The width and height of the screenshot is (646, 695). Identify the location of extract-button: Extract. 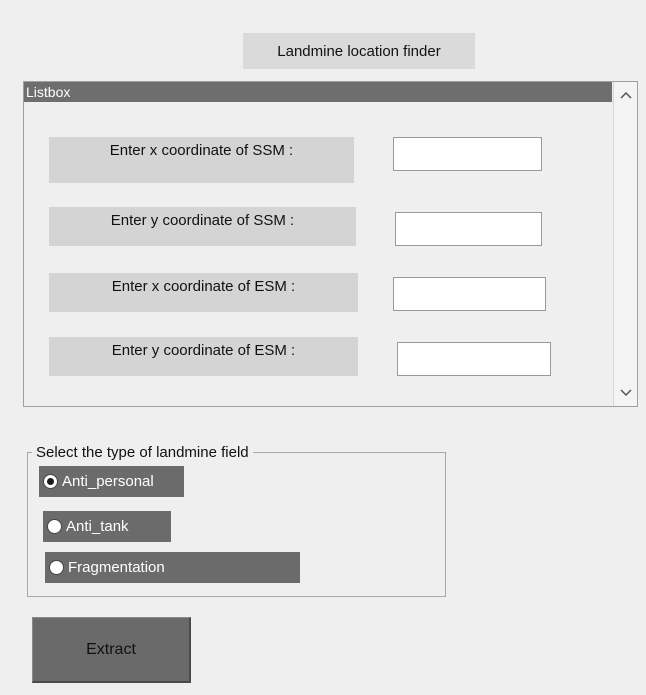
(111, 650).